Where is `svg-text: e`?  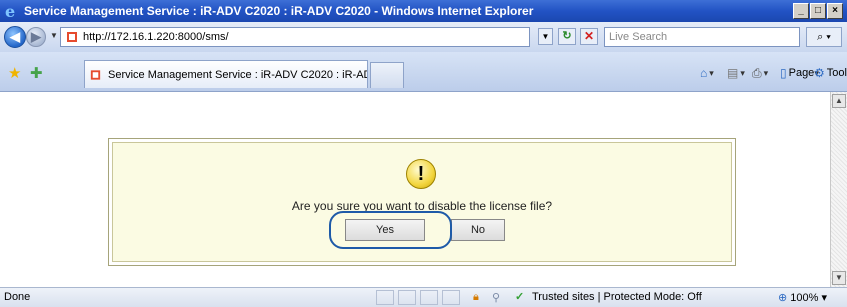 svg-text: e is located at coordinates (10, 11).